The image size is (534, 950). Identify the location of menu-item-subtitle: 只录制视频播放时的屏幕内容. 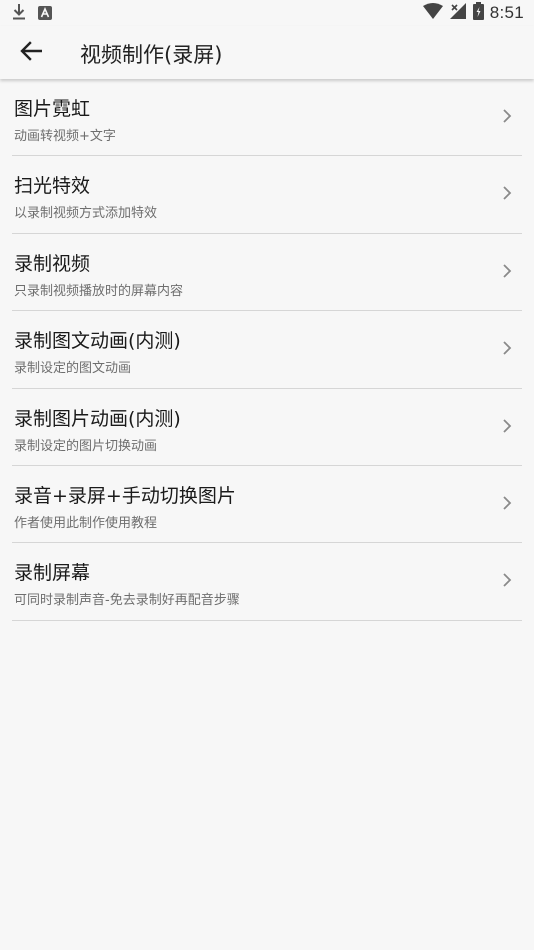
(99, 291).